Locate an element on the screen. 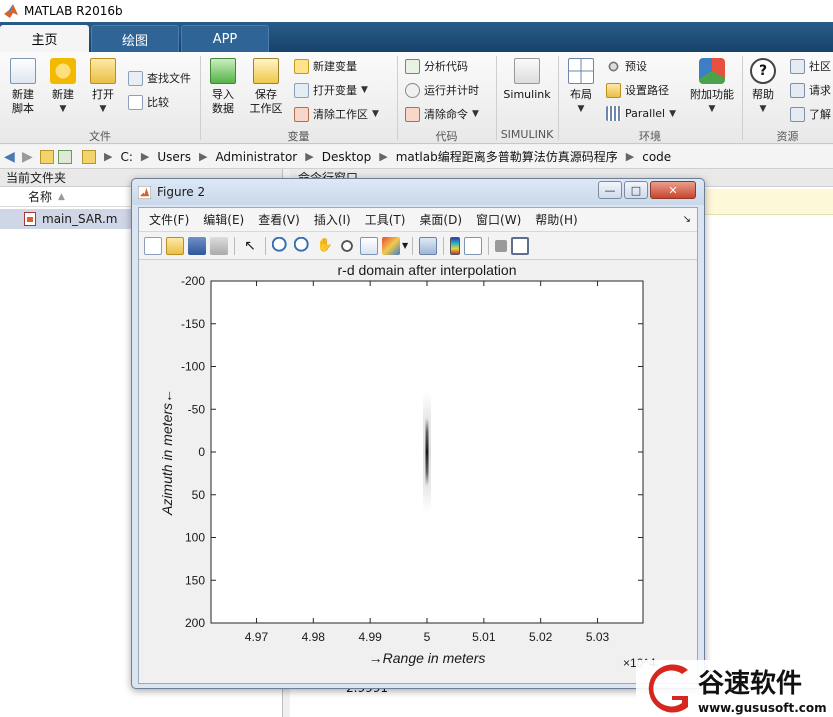 This screenshot has width=833, height=717. hide-plot-tools-icon is located at coordinates (501, 245).